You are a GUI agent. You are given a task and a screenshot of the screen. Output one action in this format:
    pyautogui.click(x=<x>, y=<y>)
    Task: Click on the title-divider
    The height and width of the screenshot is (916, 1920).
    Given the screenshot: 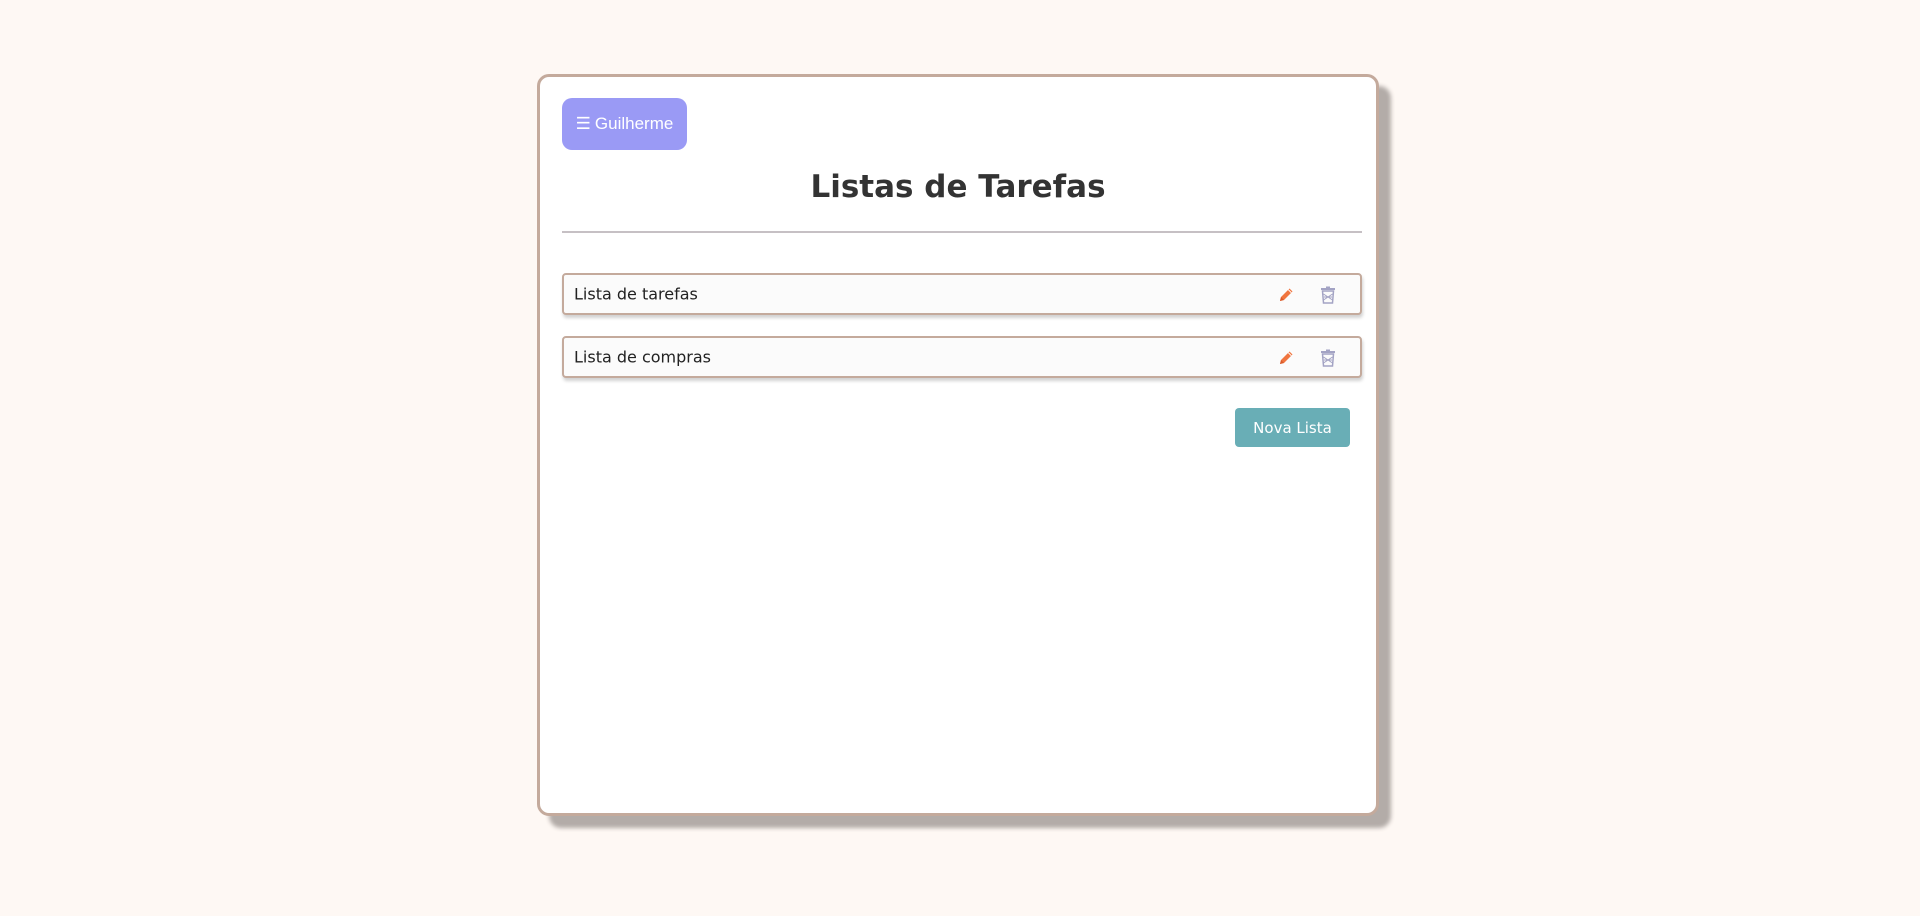 What is the action you would take?
    pyautogui.click(x=962, y=232)
    